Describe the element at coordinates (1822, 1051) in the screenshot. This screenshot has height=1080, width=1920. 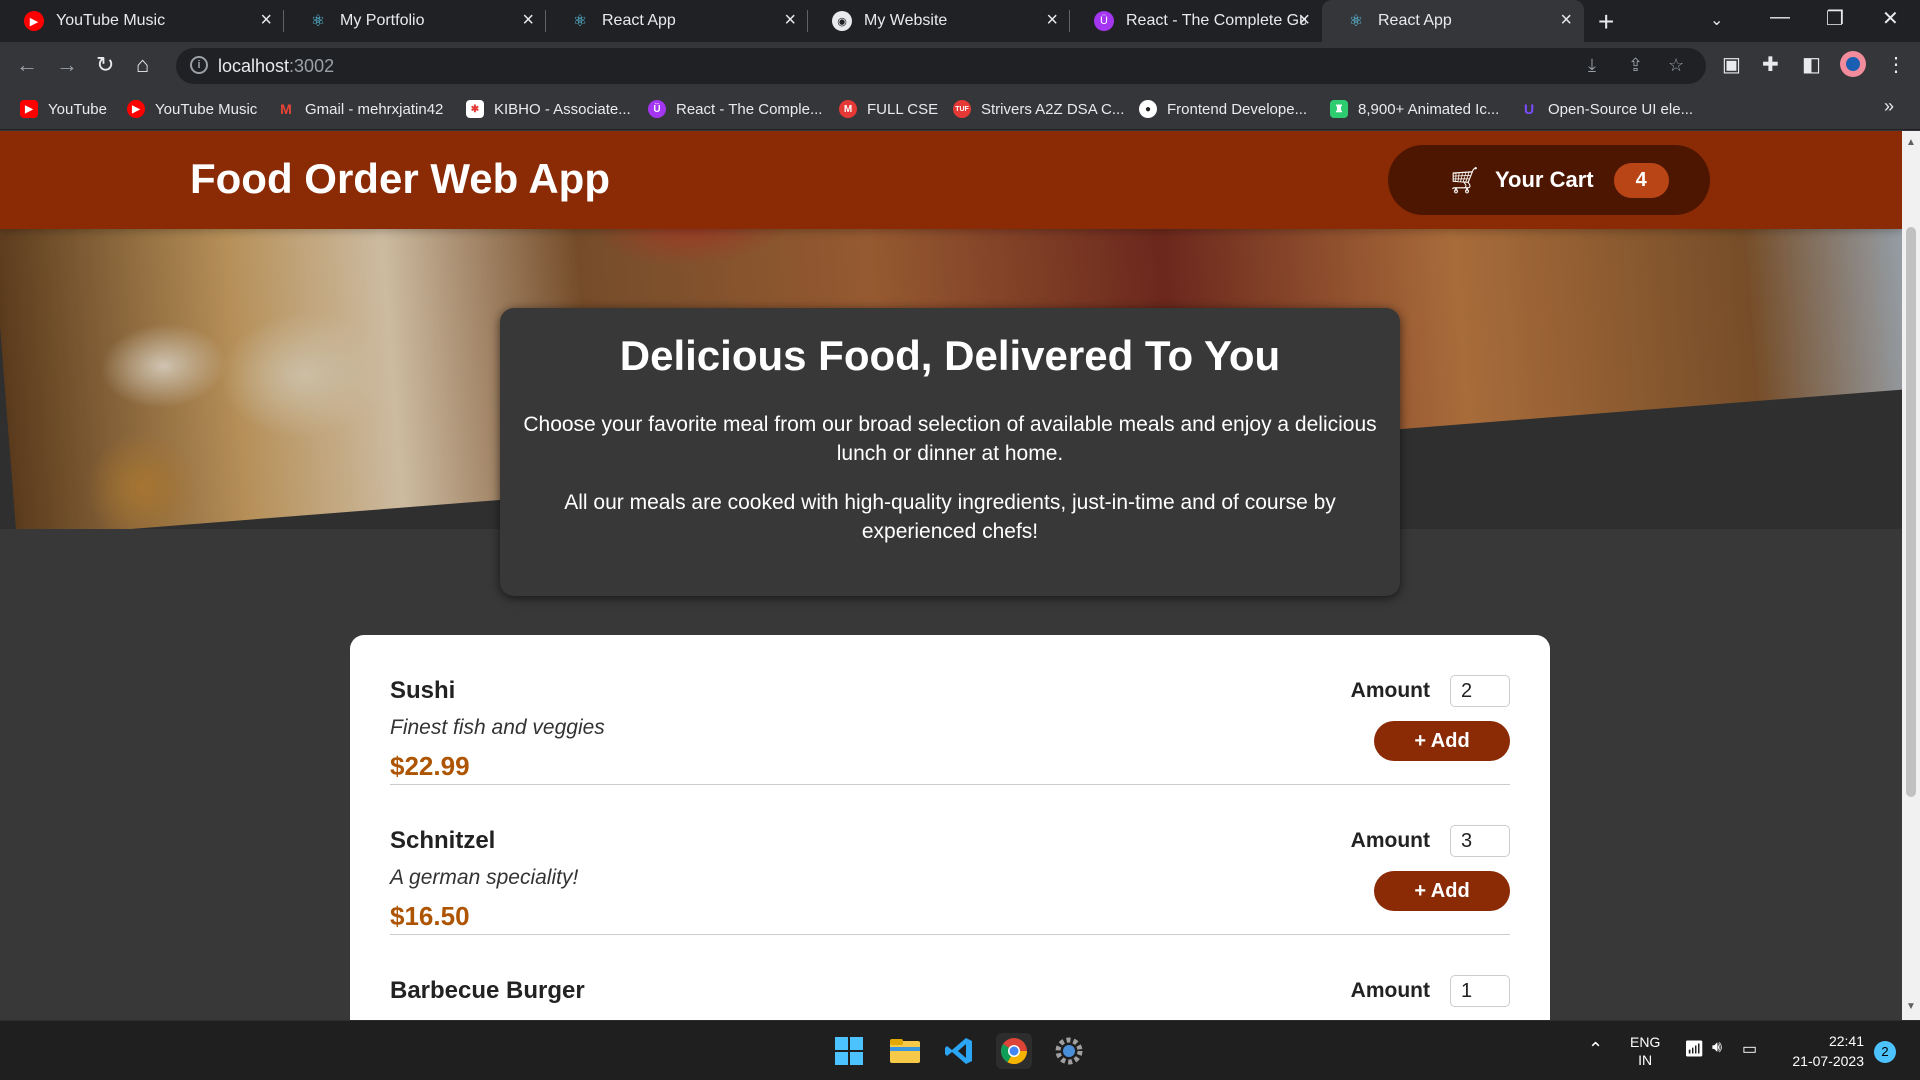
I see `clock: 22:41 21-07-2023` at that location.